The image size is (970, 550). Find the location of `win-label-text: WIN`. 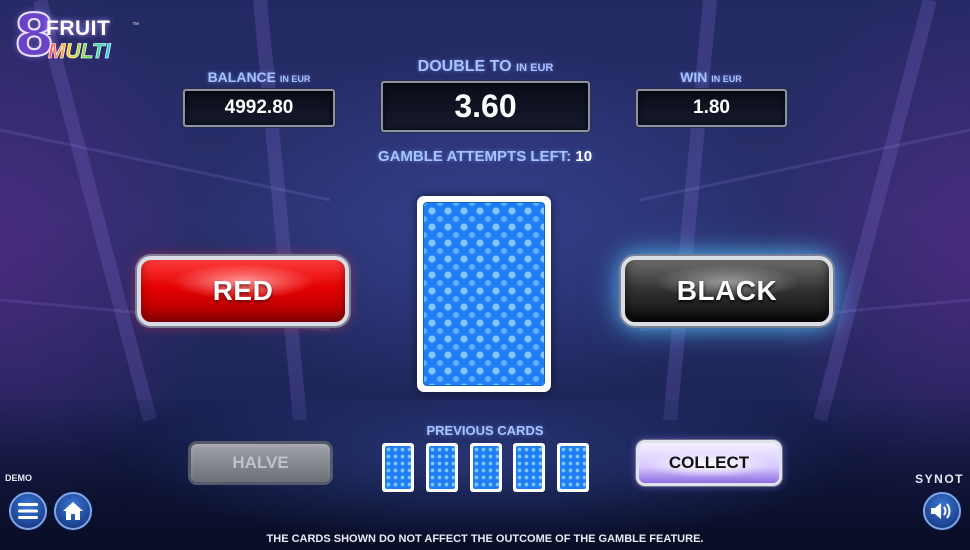

win-label-text: WIN is located at coordinates (694, 77).